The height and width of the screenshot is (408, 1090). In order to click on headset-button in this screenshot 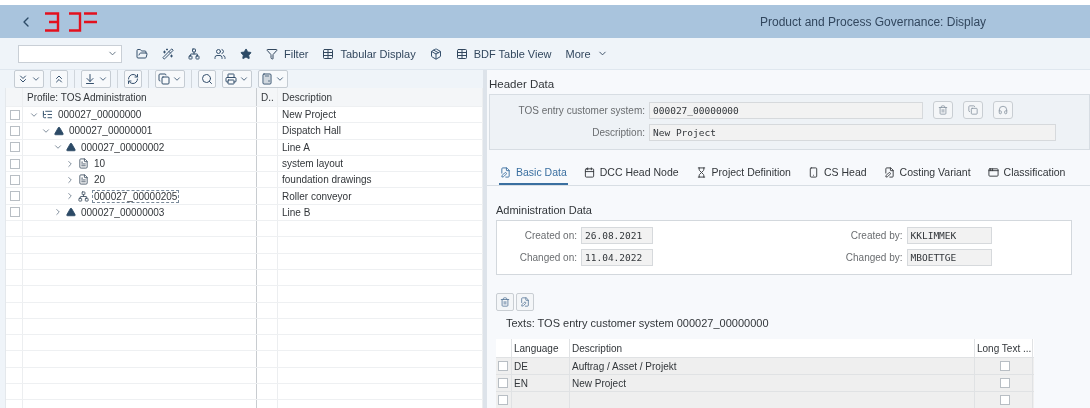, I will do `click(1003, 110)`.